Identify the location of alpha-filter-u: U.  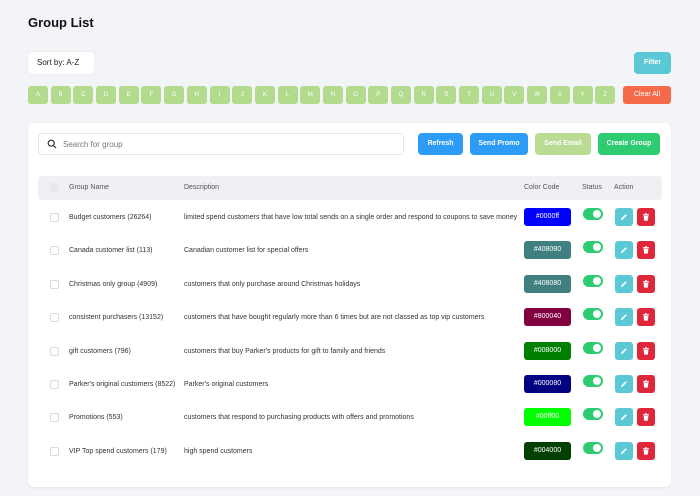
(491, 95).